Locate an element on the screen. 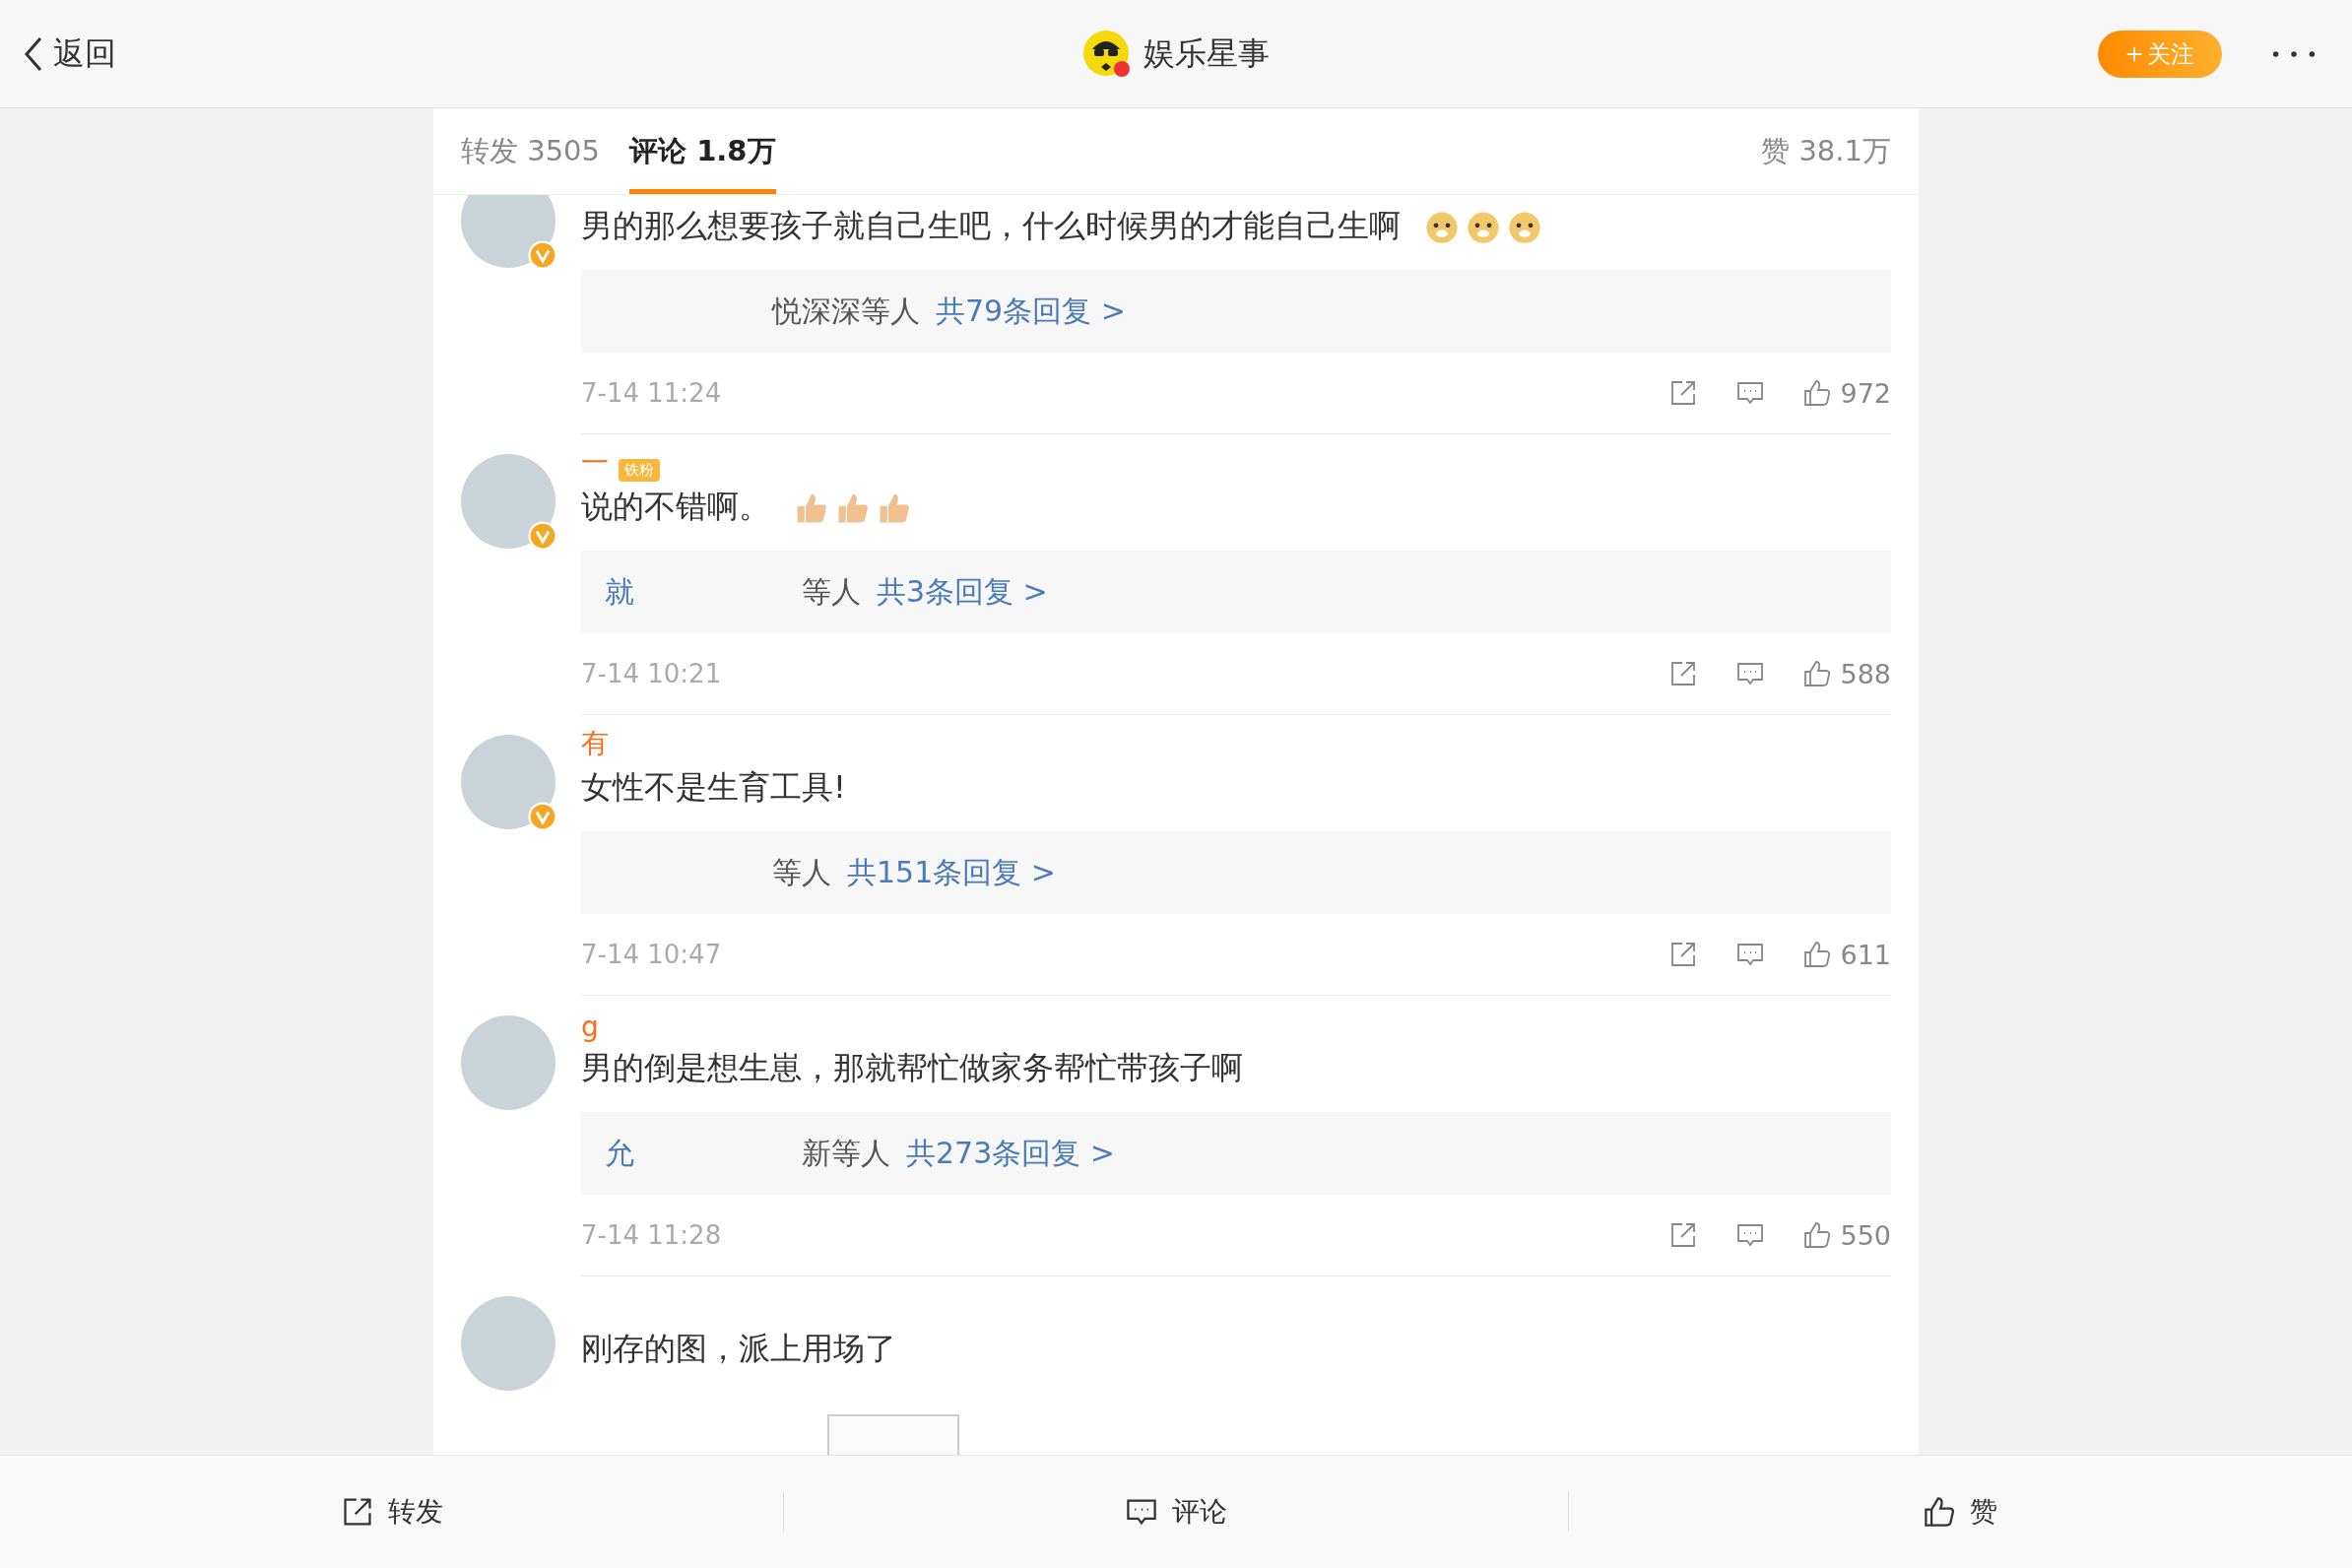 The height and width of the screenshot is (1568, 2352). comment-text: 说的不错啊。 is located at coordinates (676, 507).